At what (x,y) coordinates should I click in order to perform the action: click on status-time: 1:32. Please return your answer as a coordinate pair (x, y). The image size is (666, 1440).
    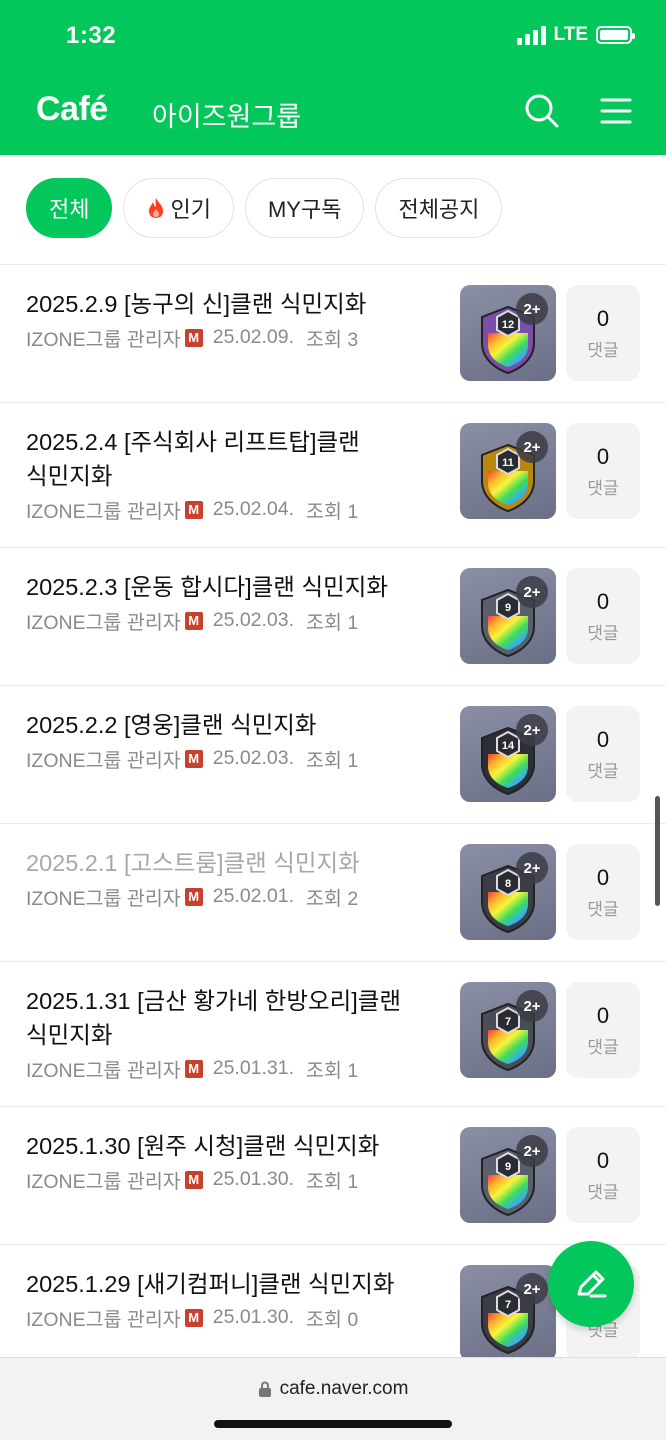
    Looking at the image, I should click on (91, 35).